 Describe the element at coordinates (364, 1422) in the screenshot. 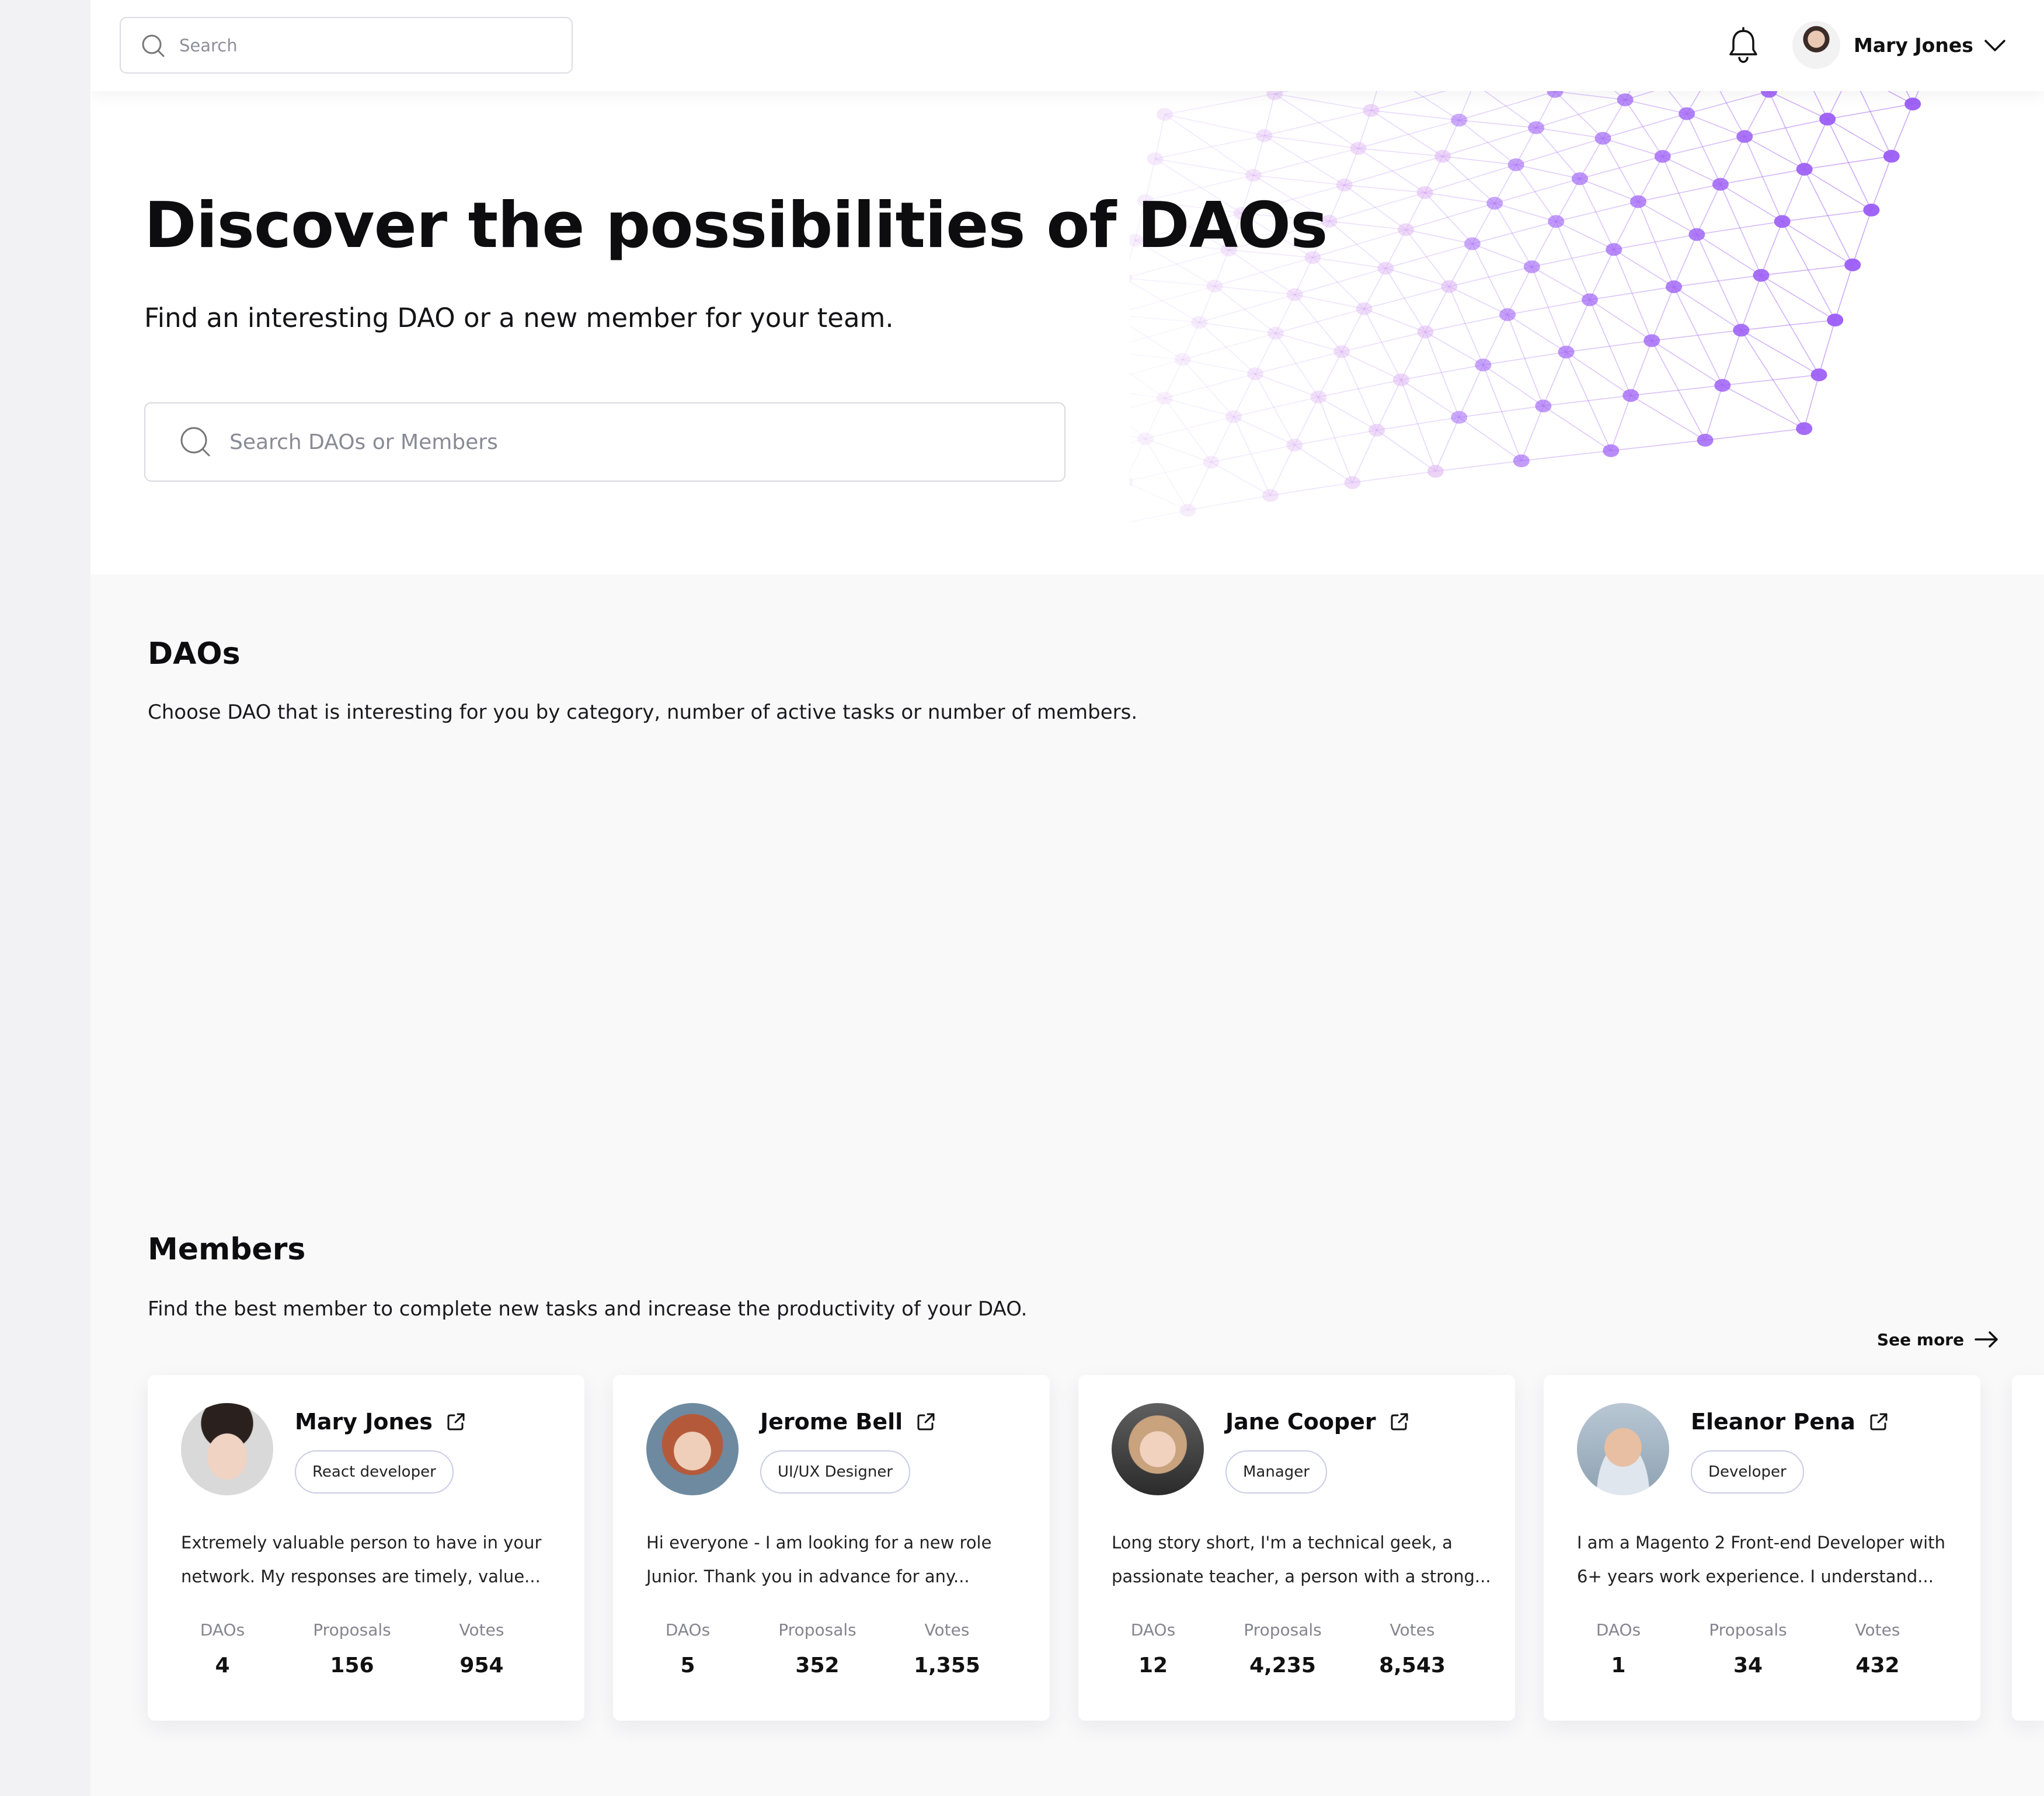

I see `member-name: Mary Jones` at that location.